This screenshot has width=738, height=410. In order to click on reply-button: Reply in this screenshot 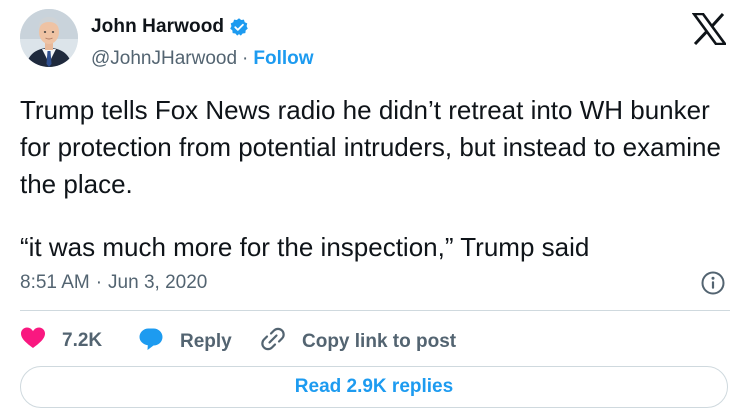, I will do `click(185, 342)`.